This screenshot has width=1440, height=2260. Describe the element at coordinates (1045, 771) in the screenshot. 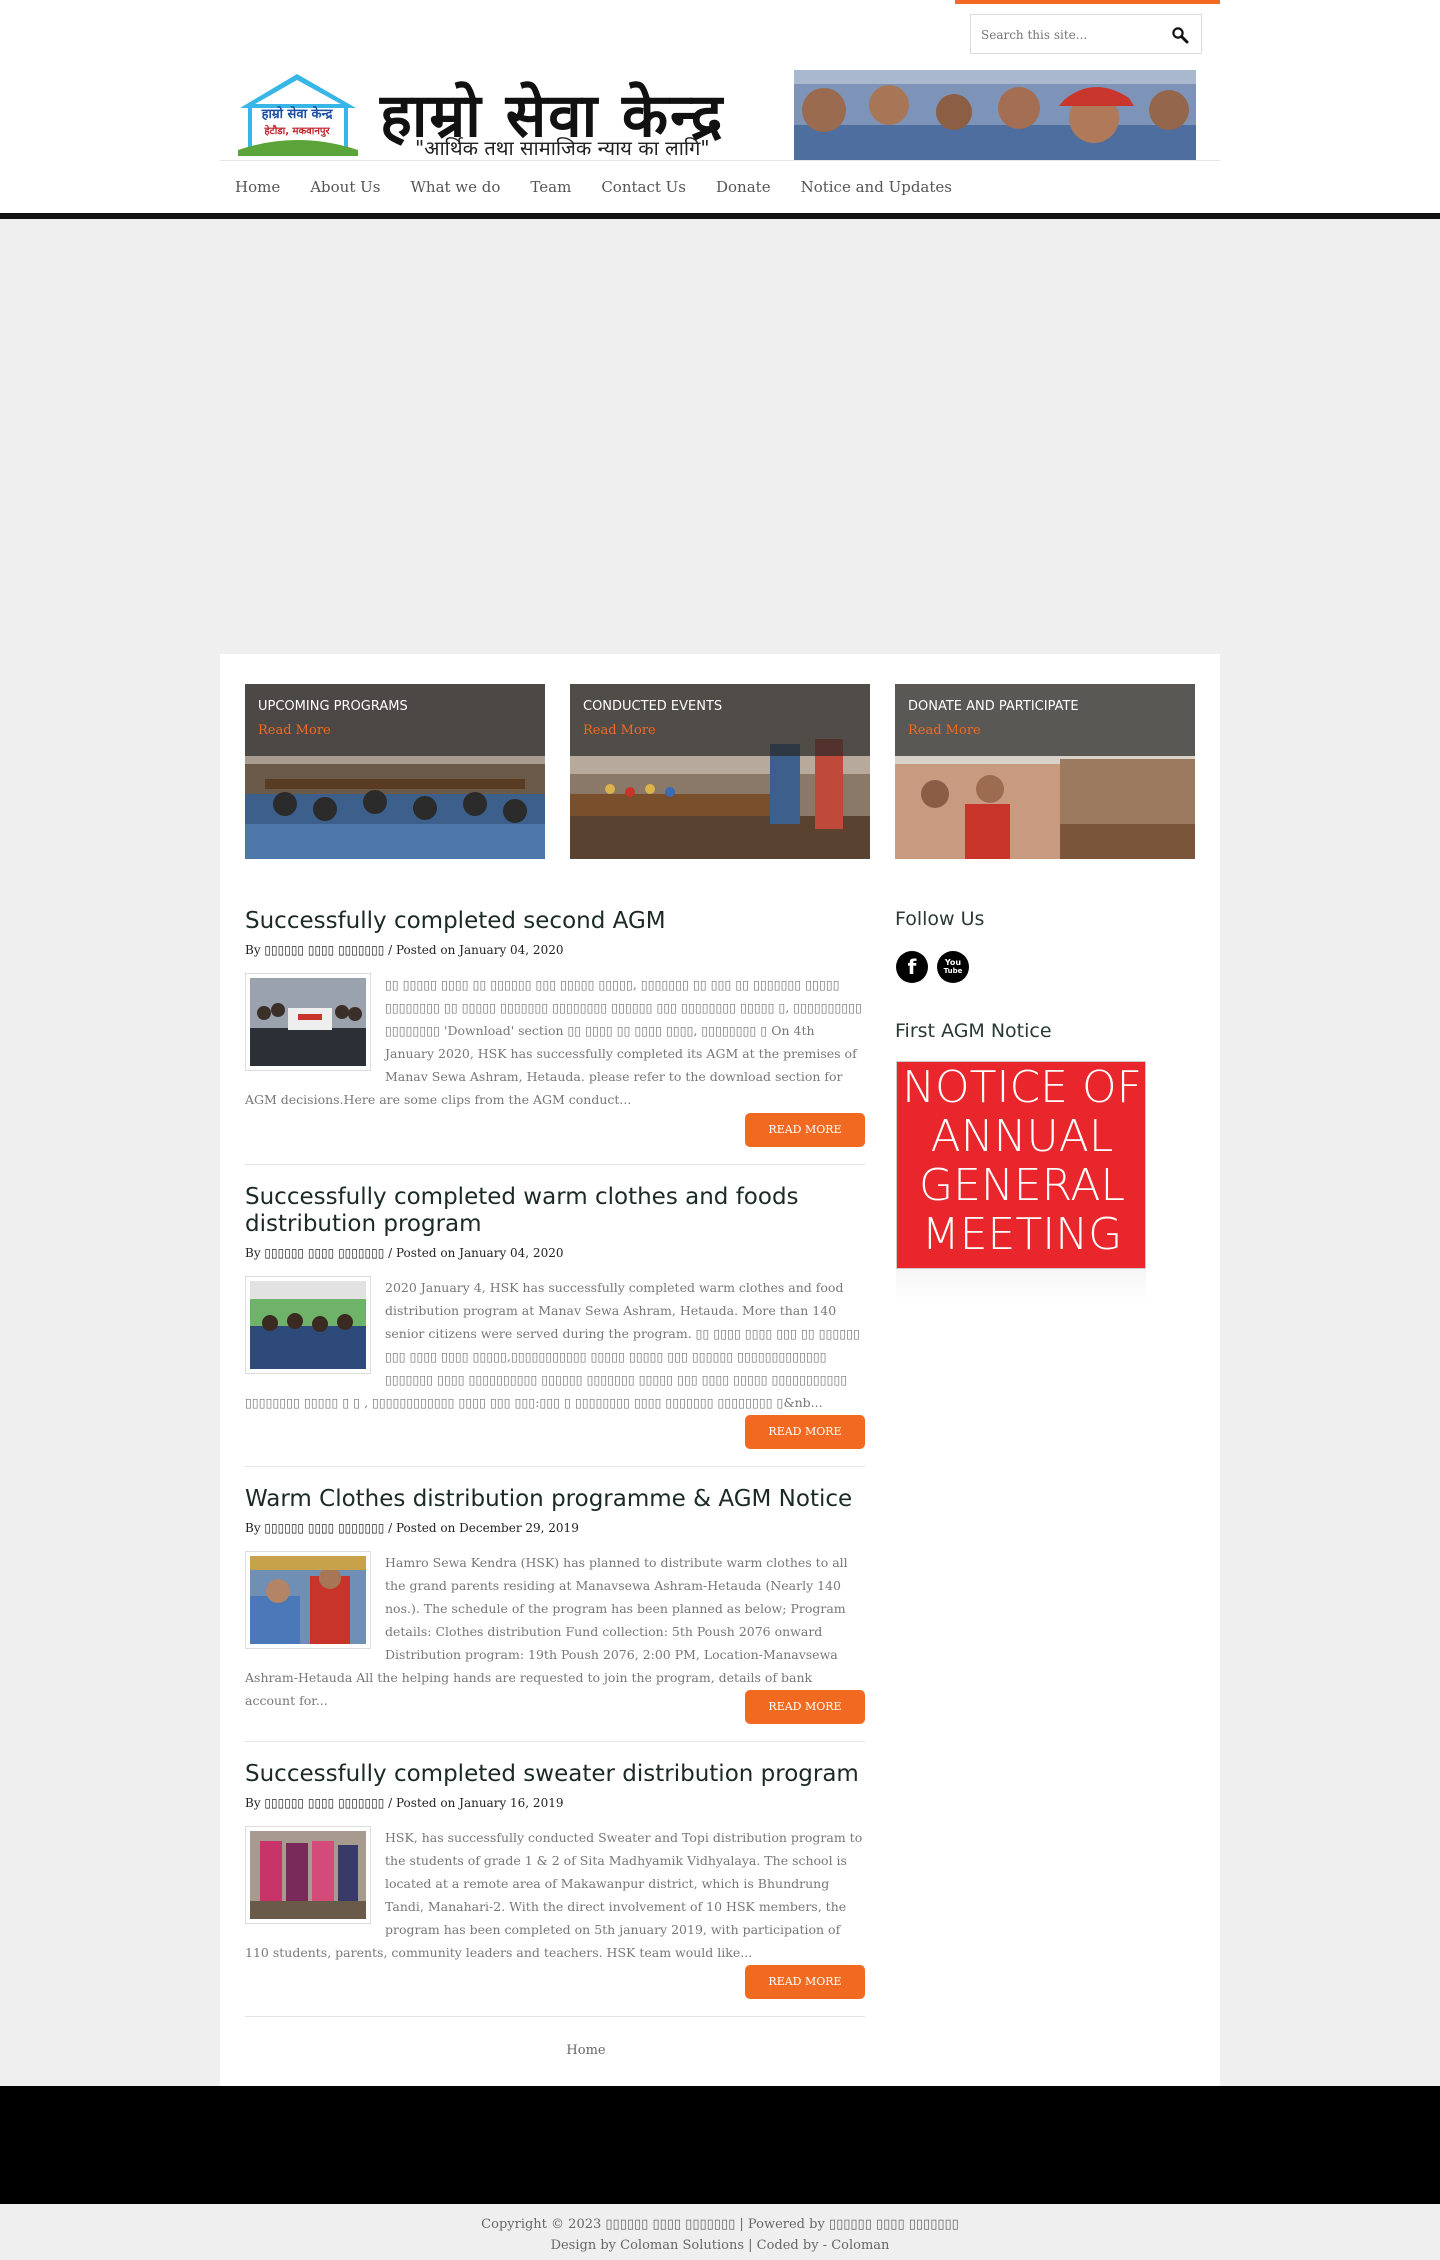

I see `feature-donate-and-participate: DONATE AND PARTICIPATE Read More` at that location.